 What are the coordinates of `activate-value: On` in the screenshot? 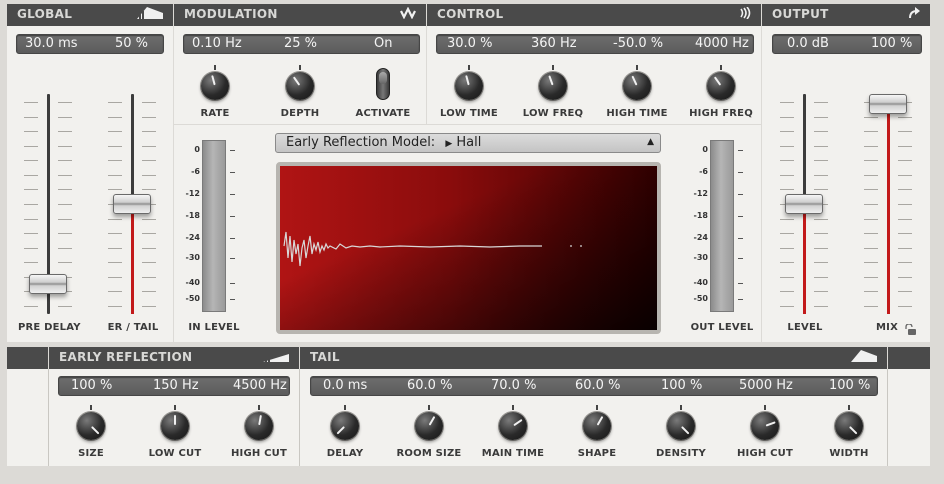 It's located at (383, 43).